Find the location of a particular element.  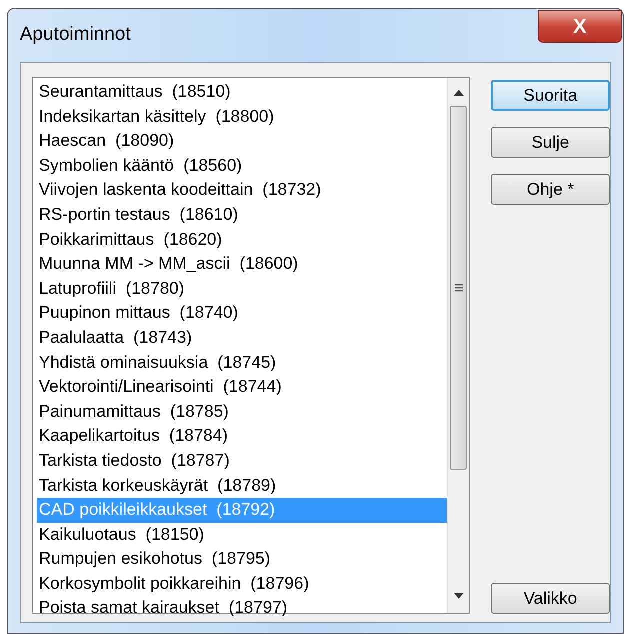

list-item: Tarkista korkeuskäyrät (18789) is located at coordinates (242, 486).